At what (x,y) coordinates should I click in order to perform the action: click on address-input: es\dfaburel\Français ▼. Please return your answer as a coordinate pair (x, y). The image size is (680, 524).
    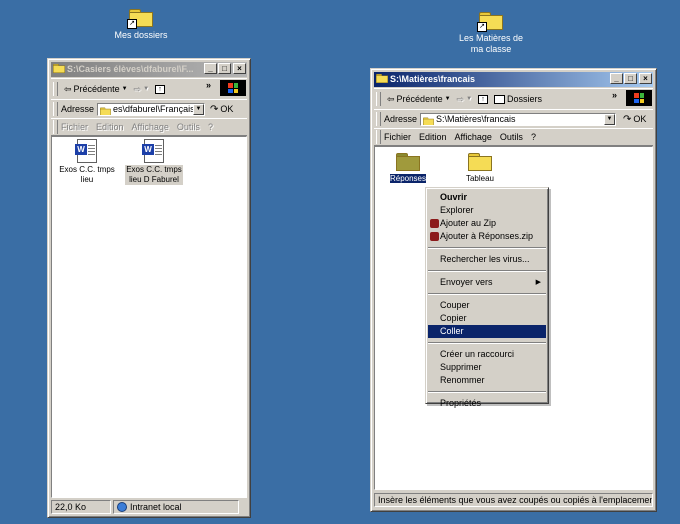
    Looking at the image, I should click on (151, 109).